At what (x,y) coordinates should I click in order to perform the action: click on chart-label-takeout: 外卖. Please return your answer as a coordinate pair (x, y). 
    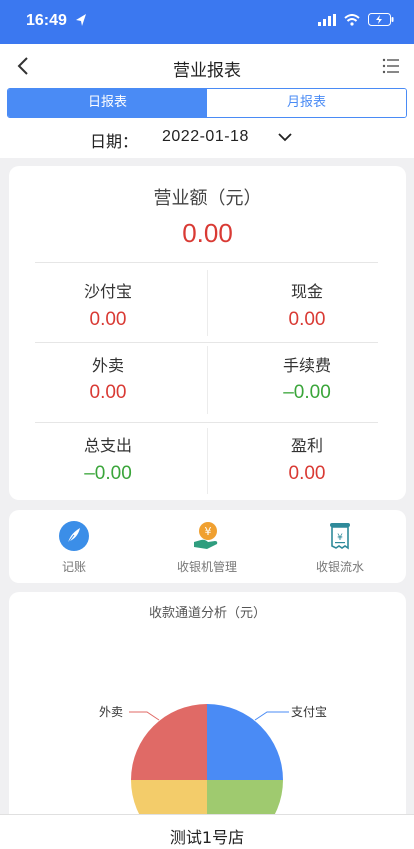
    Looking at the image, I should click on (111, 712).